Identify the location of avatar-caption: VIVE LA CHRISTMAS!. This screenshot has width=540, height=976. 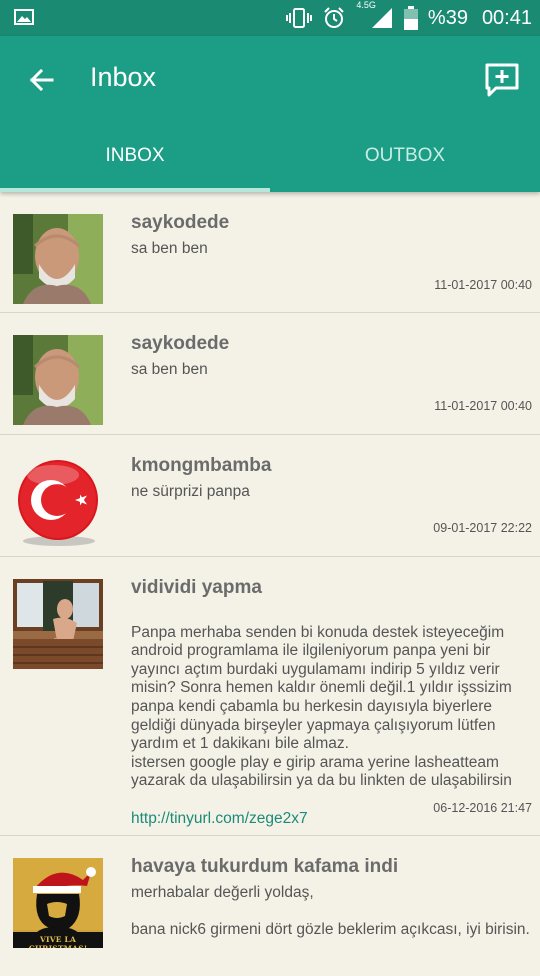
(58, 941).